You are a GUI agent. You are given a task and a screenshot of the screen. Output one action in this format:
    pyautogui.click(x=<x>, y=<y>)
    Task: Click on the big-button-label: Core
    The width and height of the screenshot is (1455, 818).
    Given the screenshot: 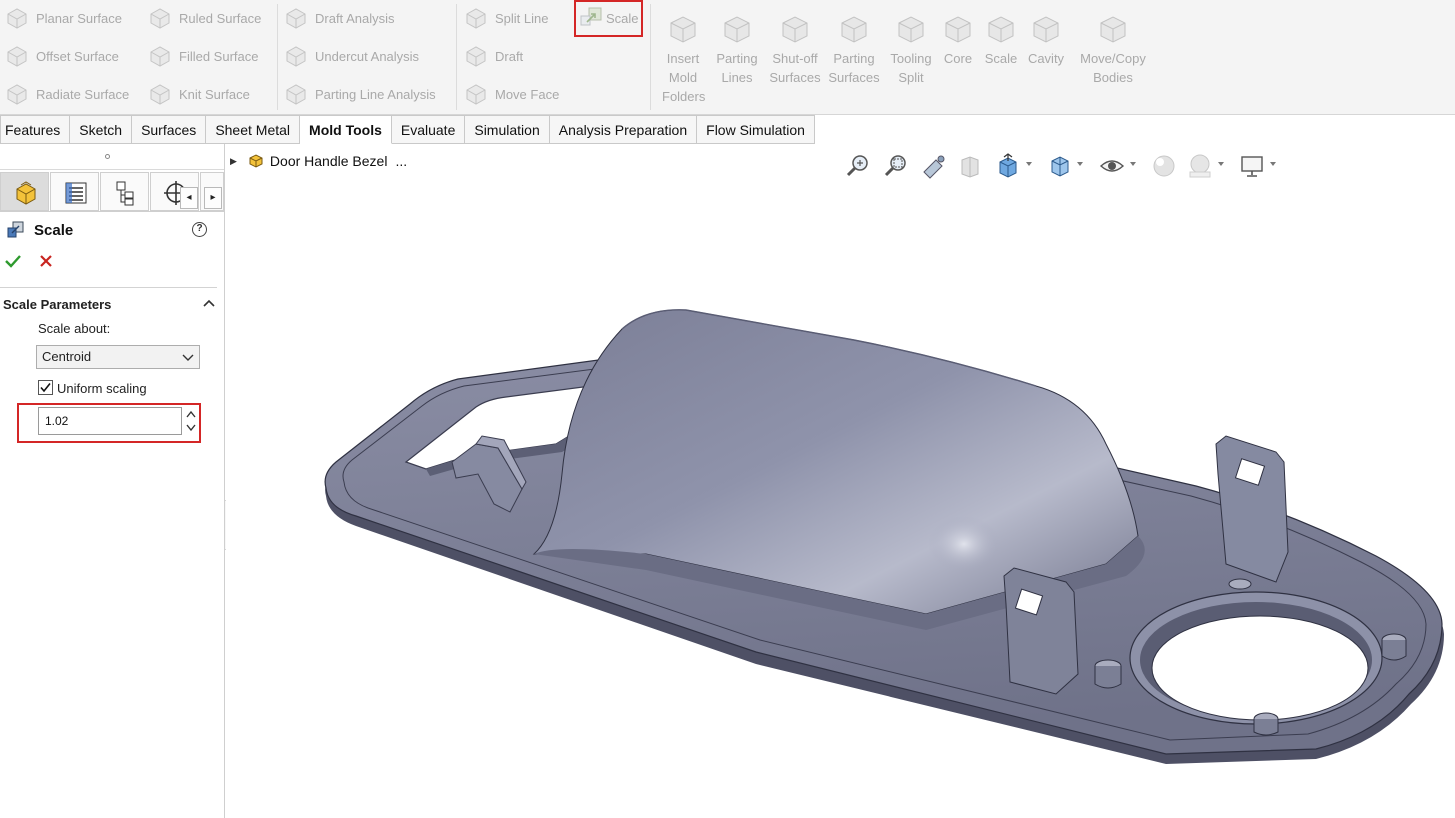 What is the action you would take?
    pyautogui.click(x=958, y=58)
    